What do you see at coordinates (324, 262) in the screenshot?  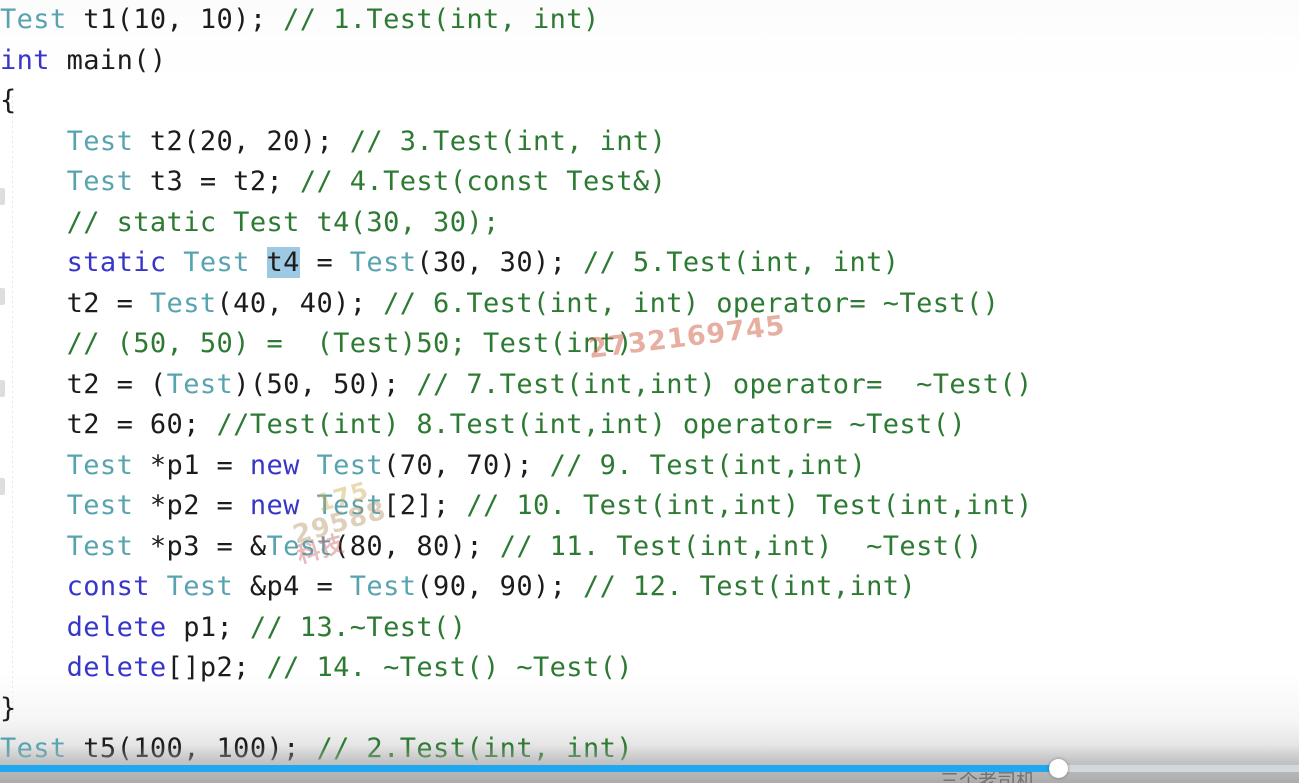 I see `code-text: =` at bounding box center [324, 262].